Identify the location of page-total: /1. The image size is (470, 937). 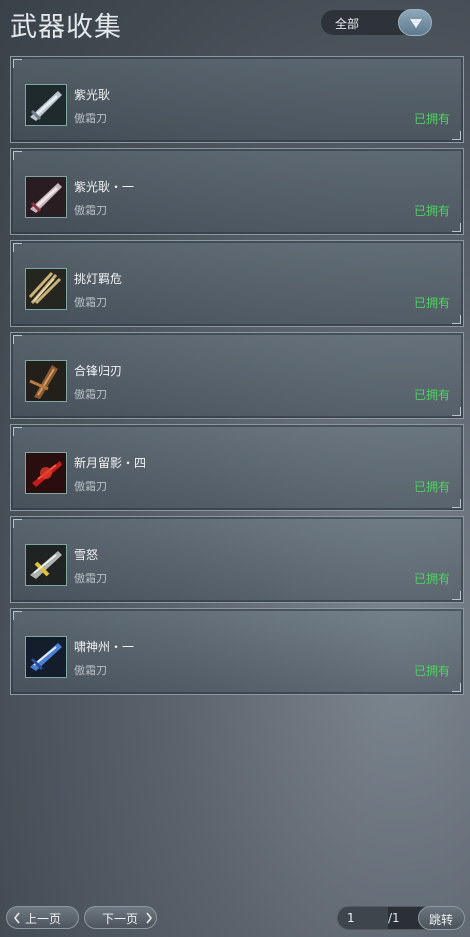
(394, 918).